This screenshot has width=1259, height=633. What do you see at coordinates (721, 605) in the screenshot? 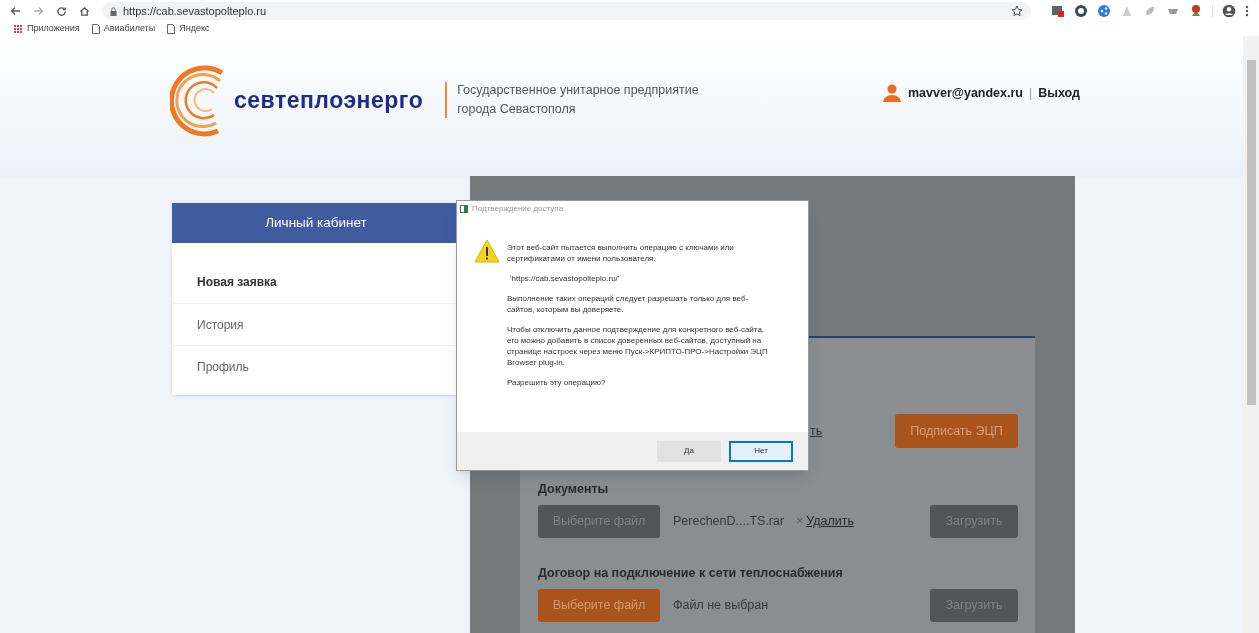
I see `file-name: Файл не выбран` at bounding box center [721, 605].